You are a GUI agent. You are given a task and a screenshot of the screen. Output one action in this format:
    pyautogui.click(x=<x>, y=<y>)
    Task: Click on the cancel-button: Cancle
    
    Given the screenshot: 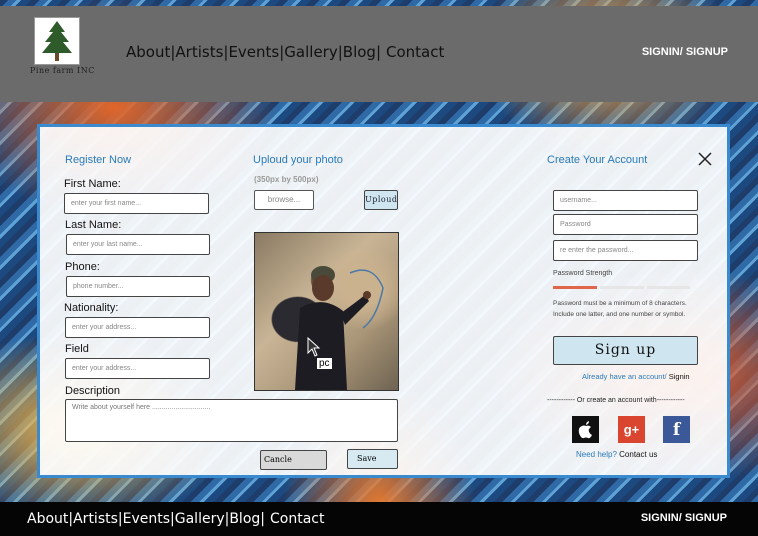 What is the action you would take?
    pyautogui.click(x=293, y=460)
    